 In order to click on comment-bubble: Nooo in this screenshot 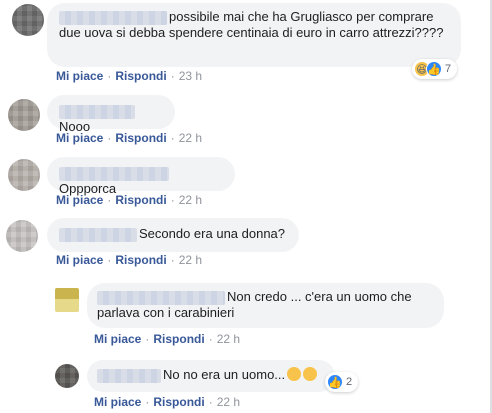, I will do `click(111, 114)`.